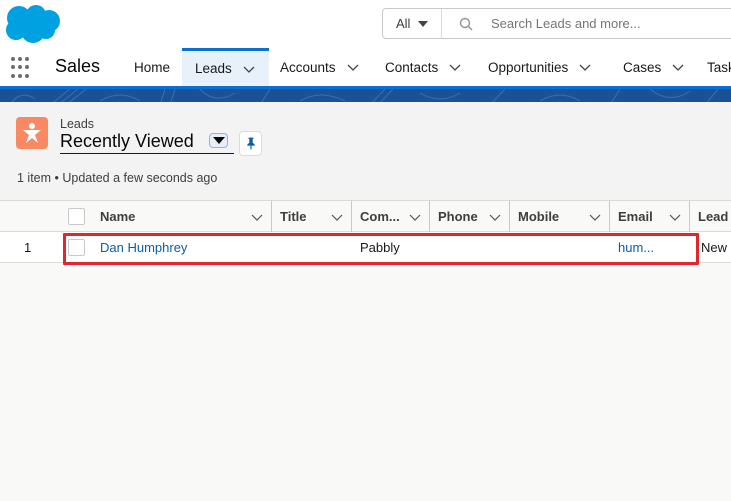 The height and width of the screenshot is (501, 731). What do you see at coordinates (714, 247) in the screenshot?
I see `cell-lead-status: New` at bounding box center [714, 247].